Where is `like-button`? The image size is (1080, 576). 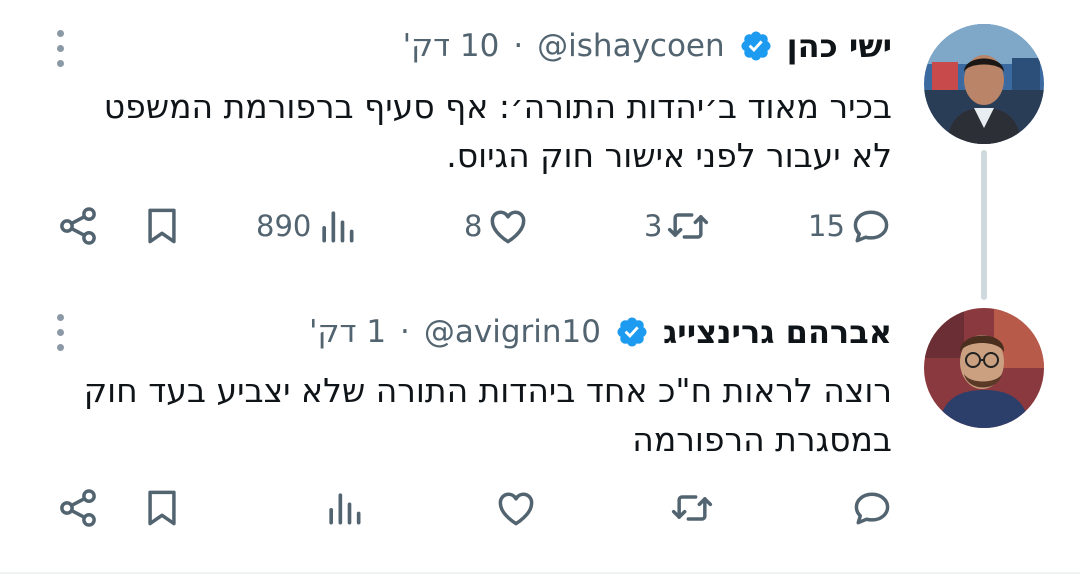 like-button is located at coordinates (514, 508).